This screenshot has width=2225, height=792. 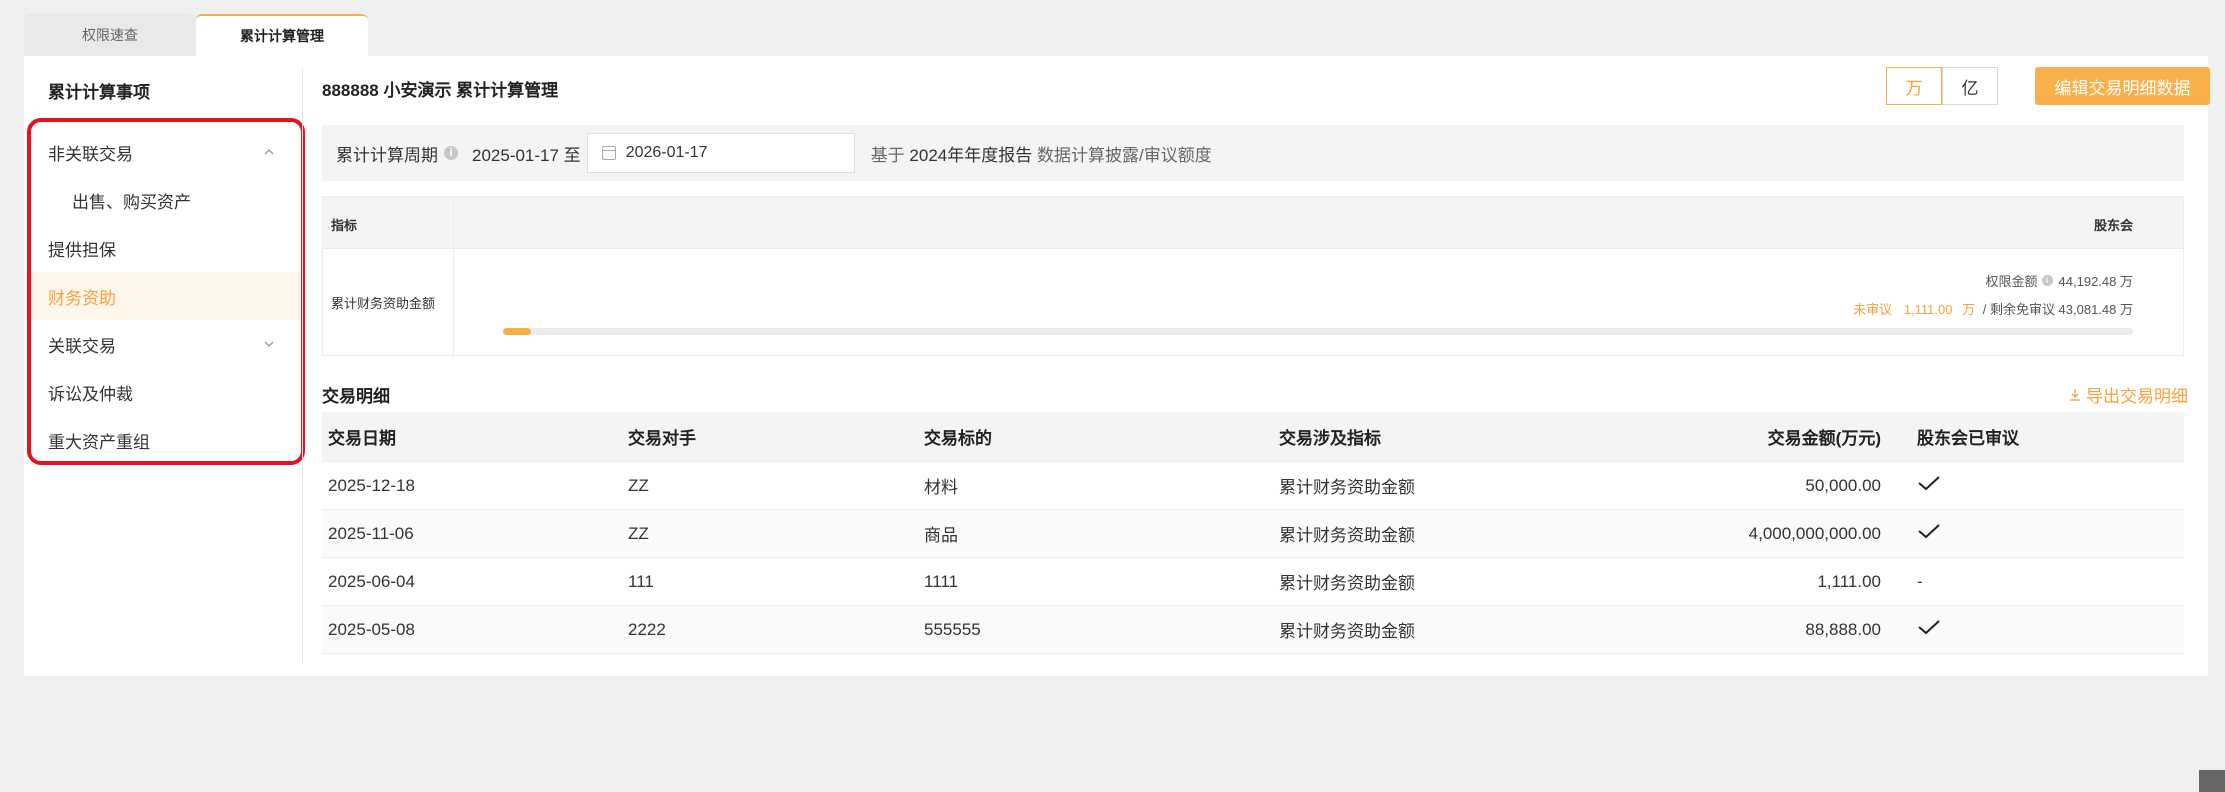 What do you see at coordinates (641, 581) in the screenshot?
I see `cell-party: 111` at bounding box center [641, 581].